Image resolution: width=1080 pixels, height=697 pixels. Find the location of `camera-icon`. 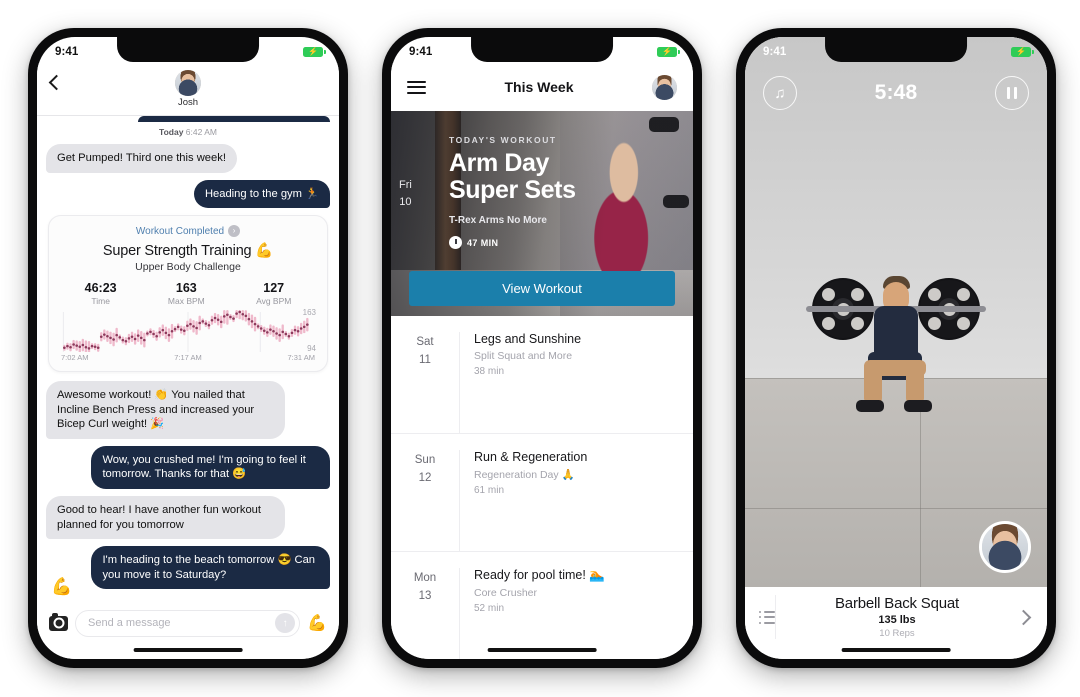

camera-icon is located at coordinates (58, 621).